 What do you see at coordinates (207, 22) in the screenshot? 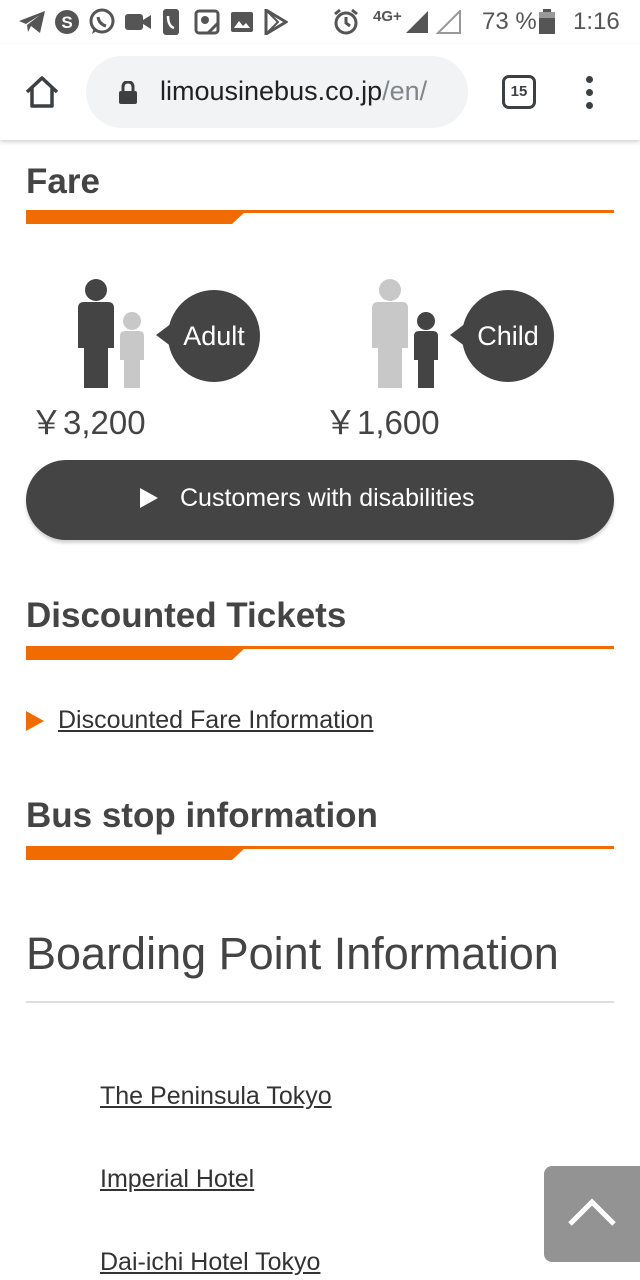
I see `location-icon` at bounding box center [207, 22].